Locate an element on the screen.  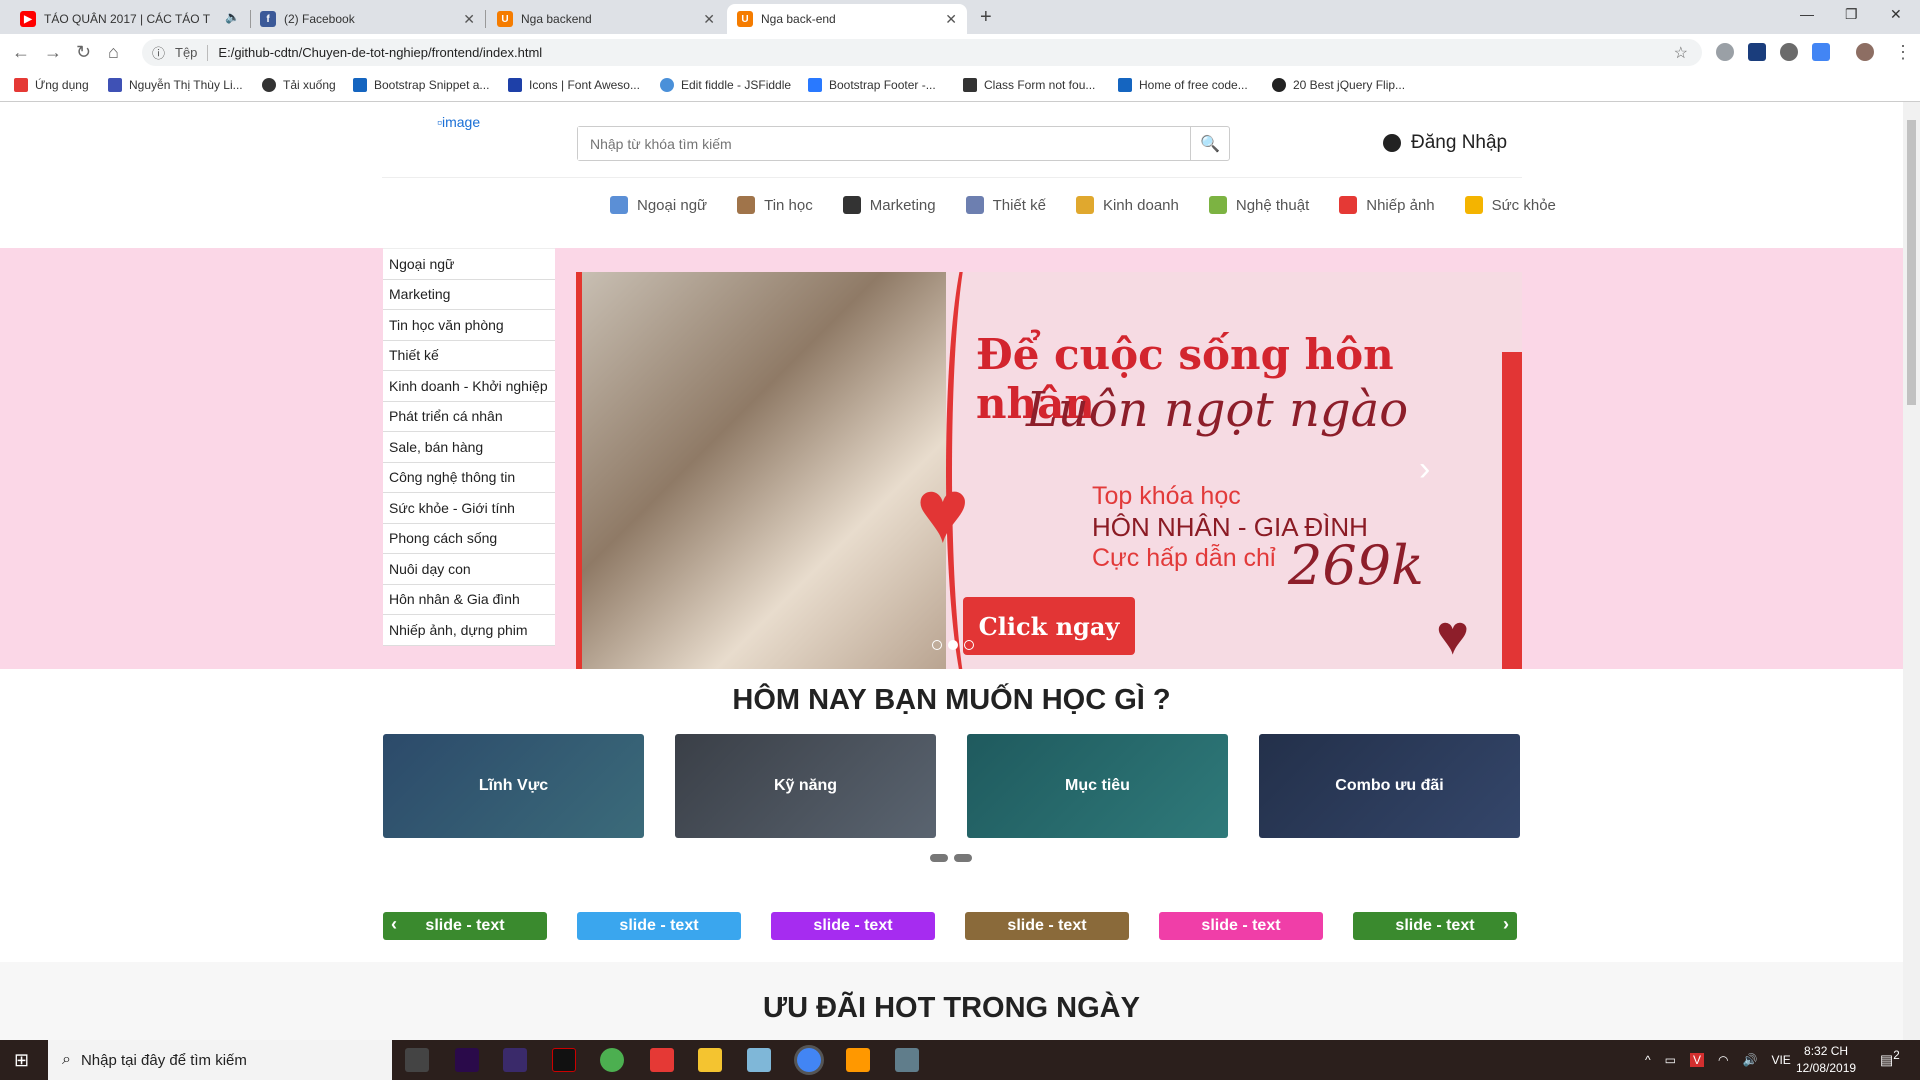
chevron-up-icon: ^ is located at coordinates (1648, 1060).